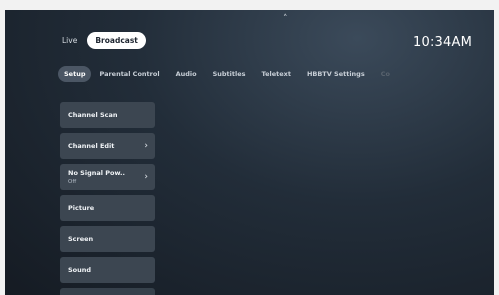 The height and width of the screenshot is (295, 499). I want to click on menu-item-no-signal-power: No Signal Pow.. Off ›, so click(107, 177).